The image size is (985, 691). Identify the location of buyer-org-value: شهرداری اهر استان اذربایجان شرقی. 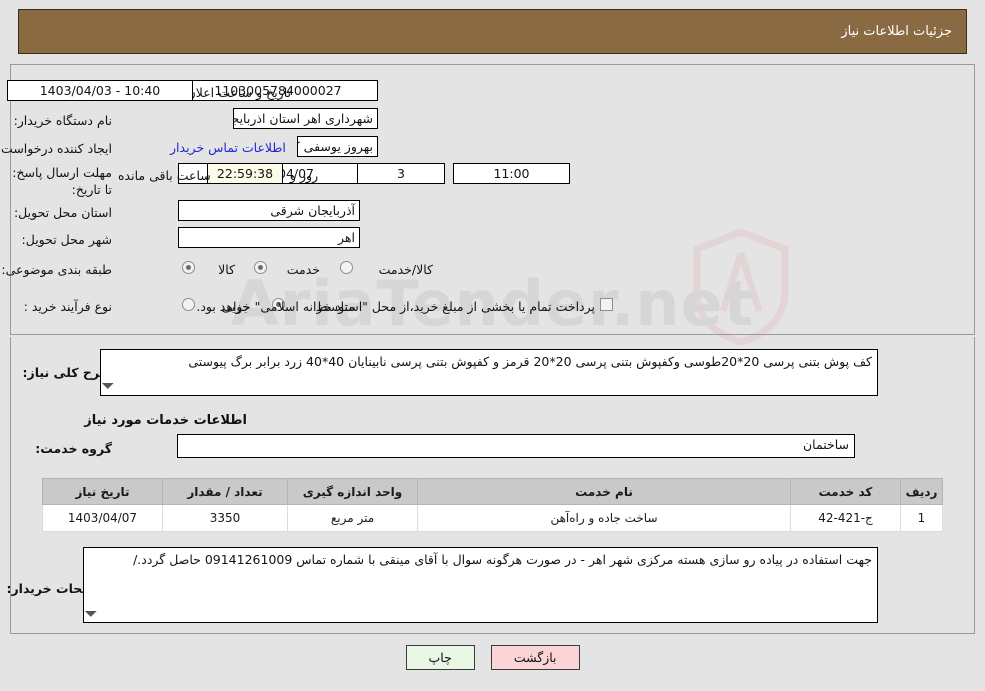
(305, 118).